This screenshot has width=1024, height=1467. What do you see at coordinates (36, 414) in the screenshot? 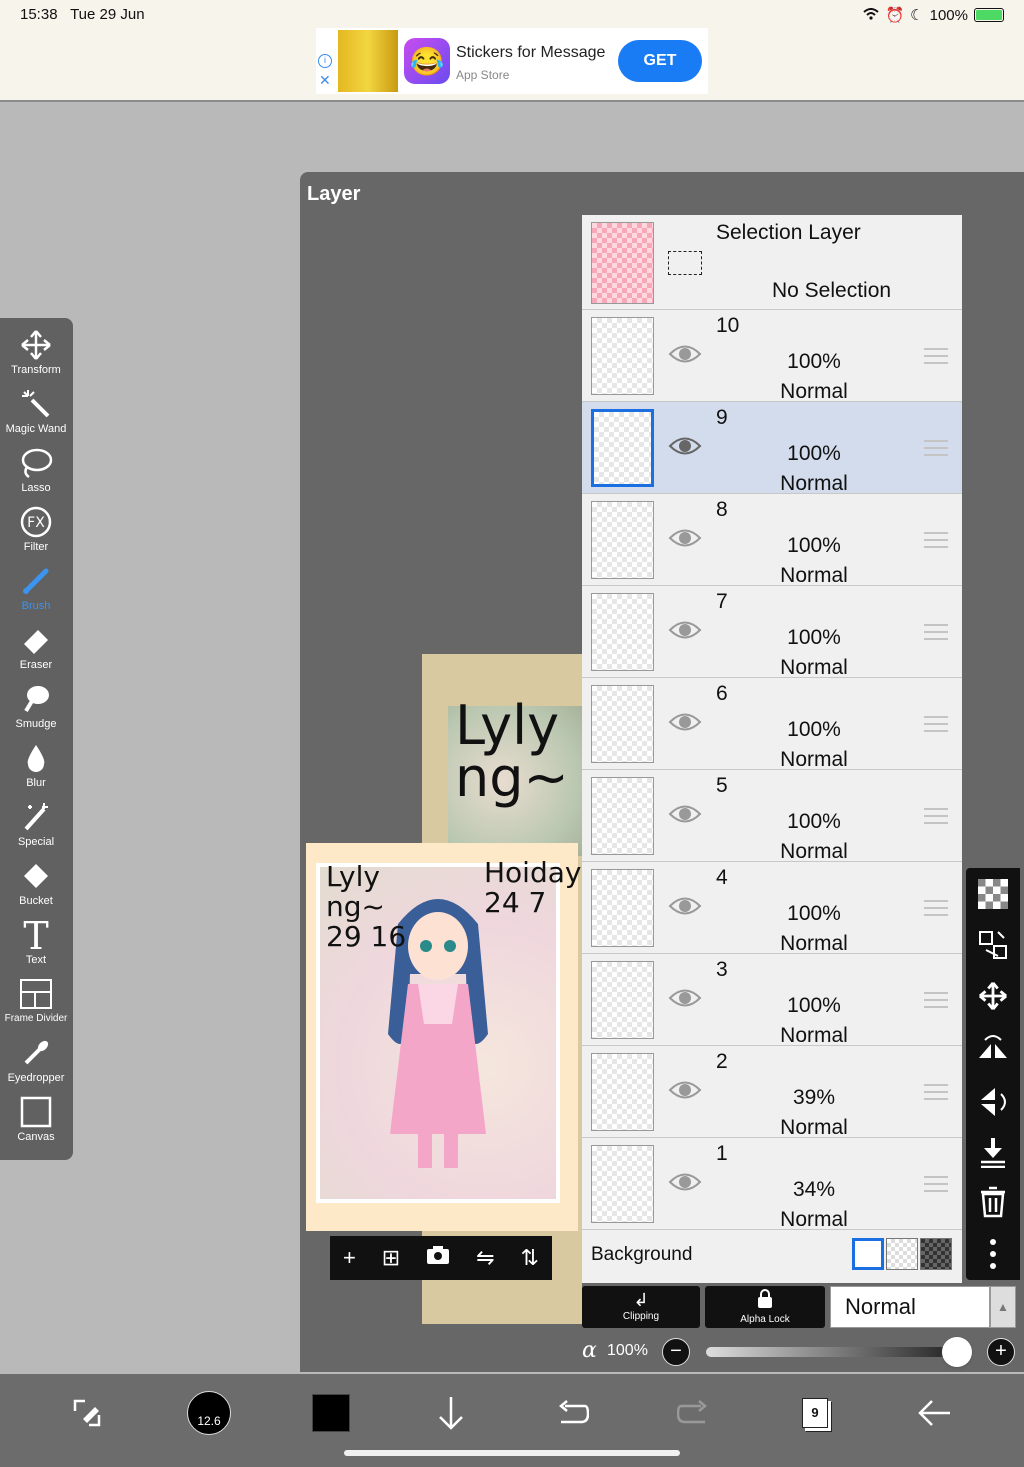
I see `tool-magic-wand: Magic Wand` at bounding box center [36, 414].